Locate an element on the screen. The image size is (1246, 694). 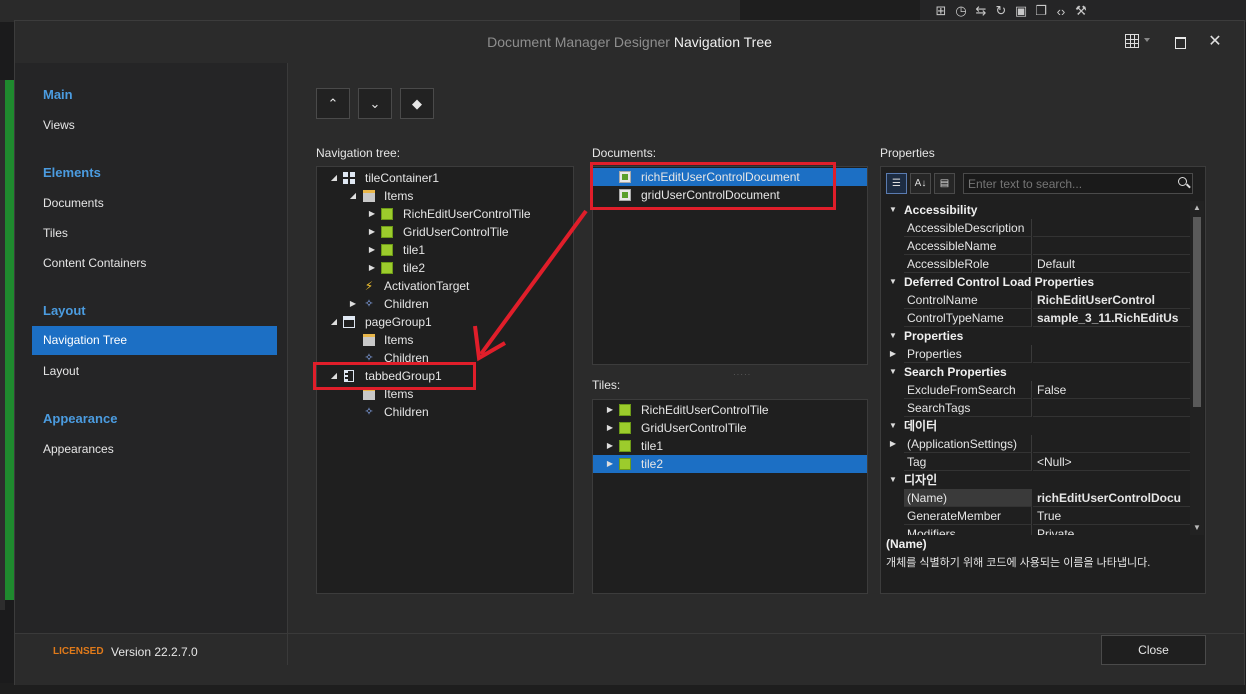
version-text: Version 22.2.7.0 is located at coordinates (154, 652).